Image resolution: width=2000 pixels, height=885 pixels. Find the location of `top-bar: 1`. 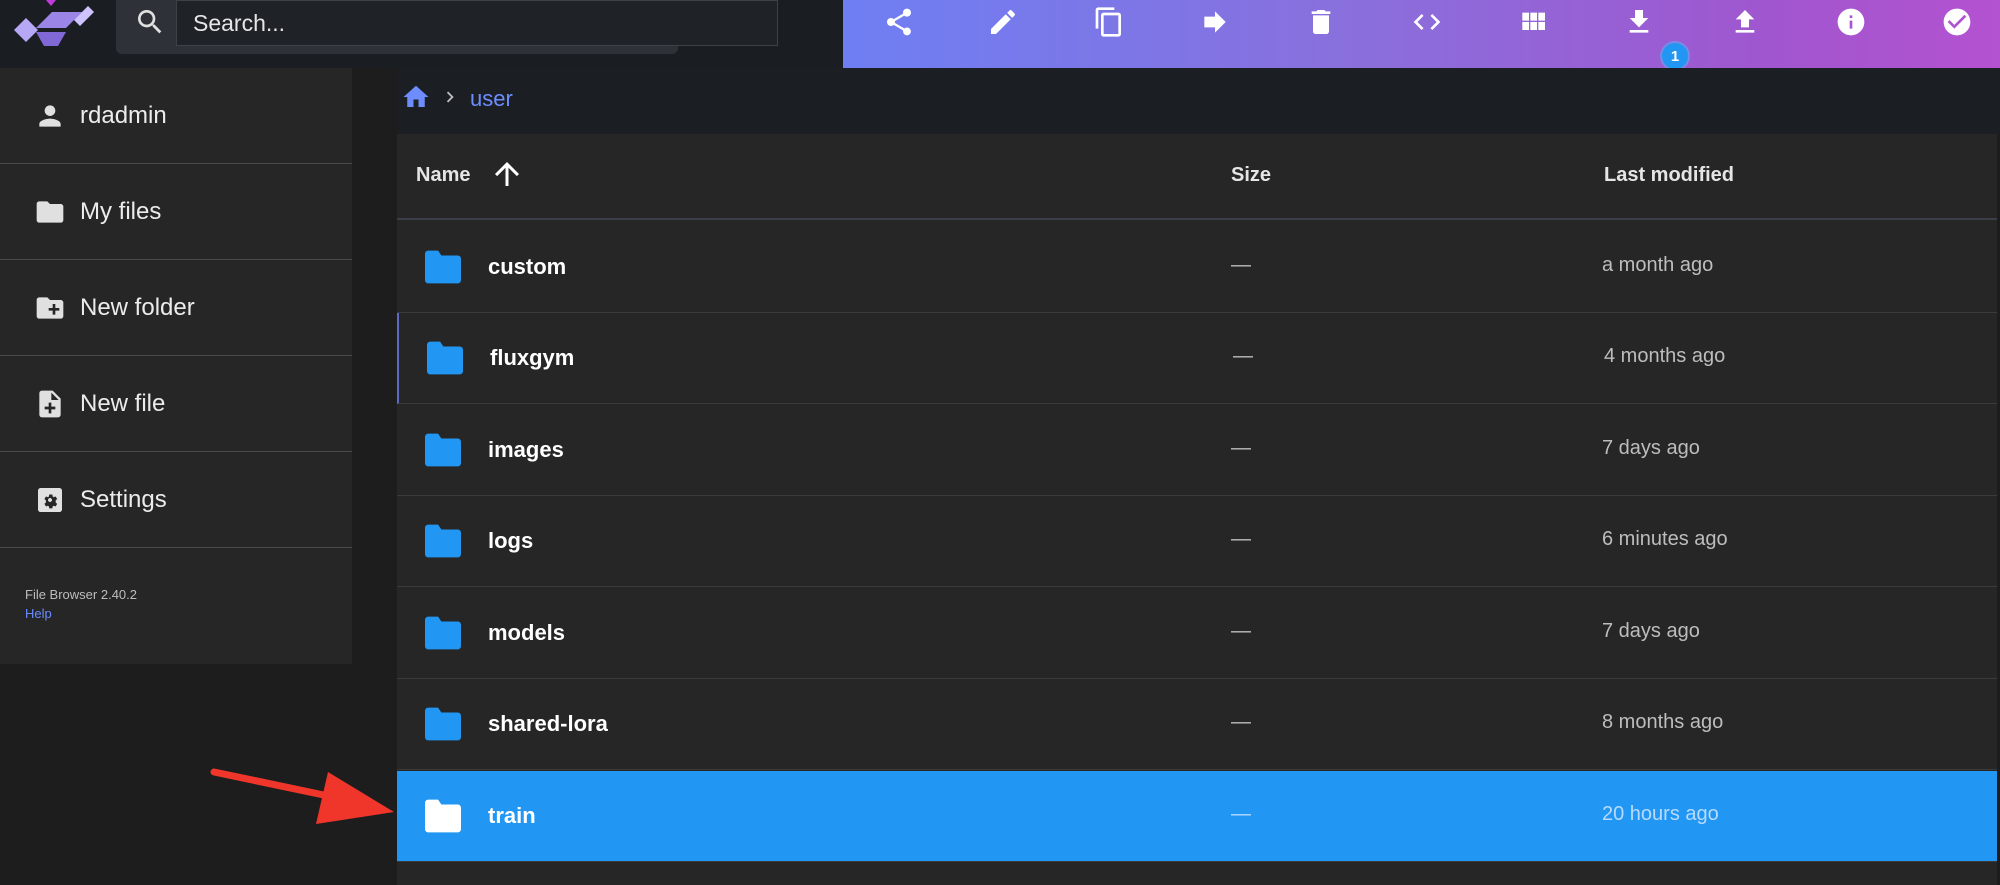

top-bar: 1 is located at coordinates (1000, 35).